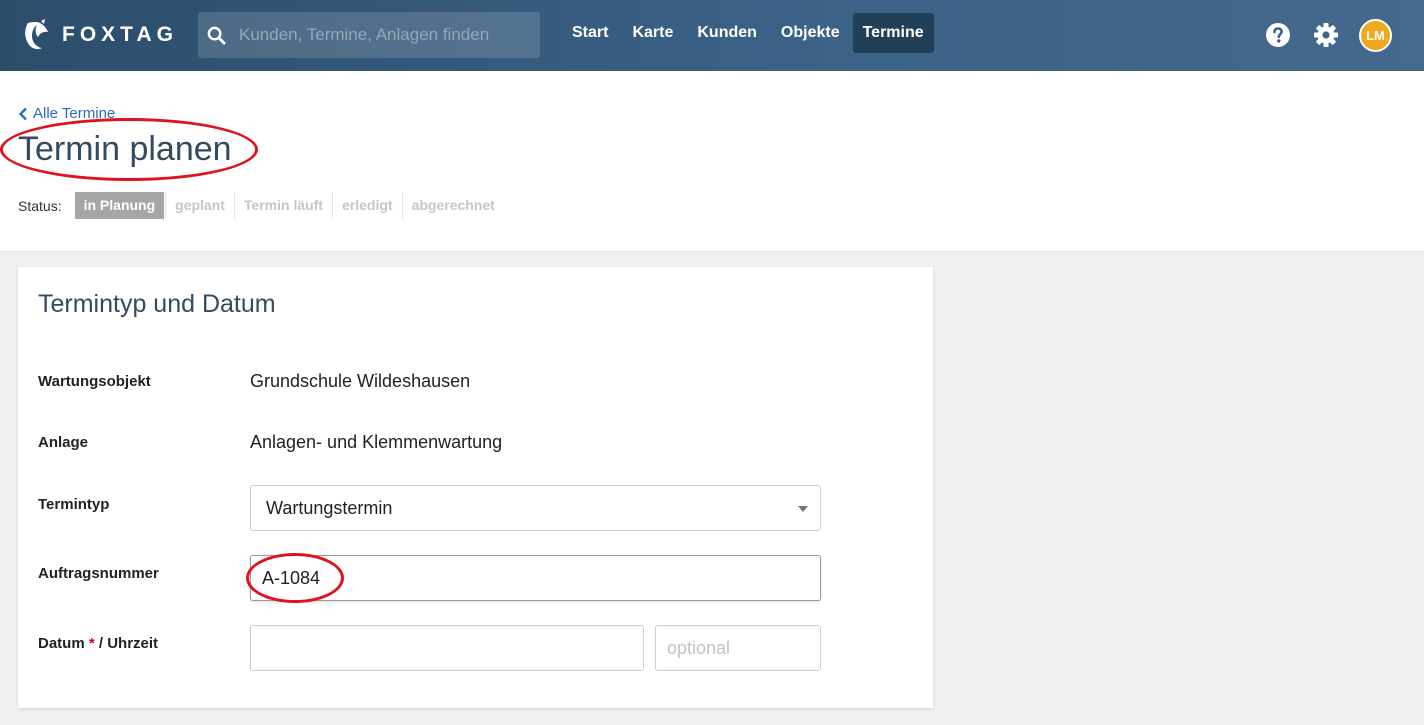 The height and width of the screenshot is (725, 1424). I want to click on required-marker: *, so click(91, 643).